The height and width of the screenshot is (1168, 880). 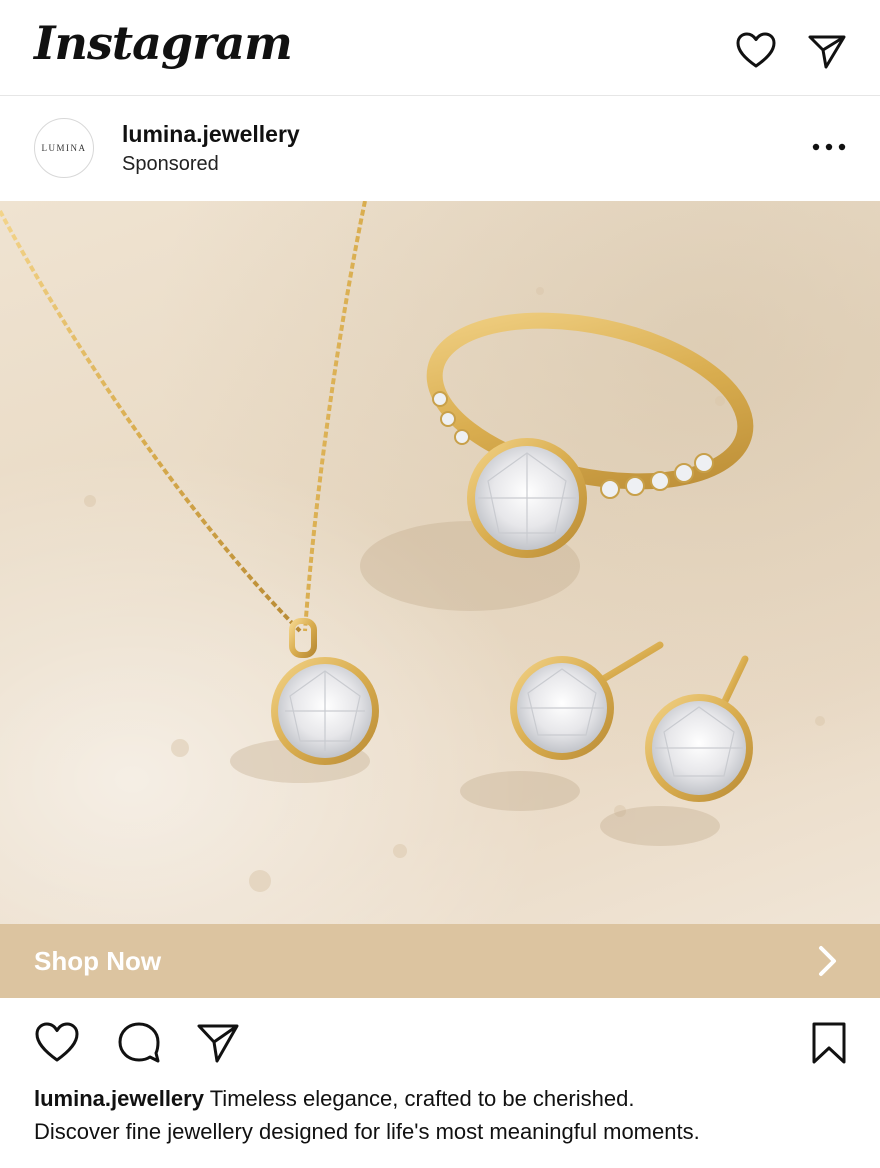 What do you see at coordinates (827, 51) in the screenshot?
I see `send-icon` at bounding box center [827, 51].